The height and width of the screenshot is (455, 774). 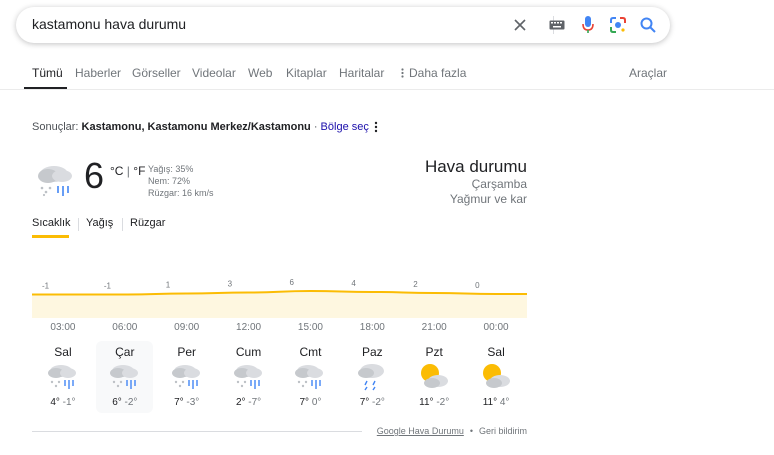 What do you see at coordinates (475, 166) in the screenshot?
I see `weather-title: Hava durumu` at bounding box center [475, 166].